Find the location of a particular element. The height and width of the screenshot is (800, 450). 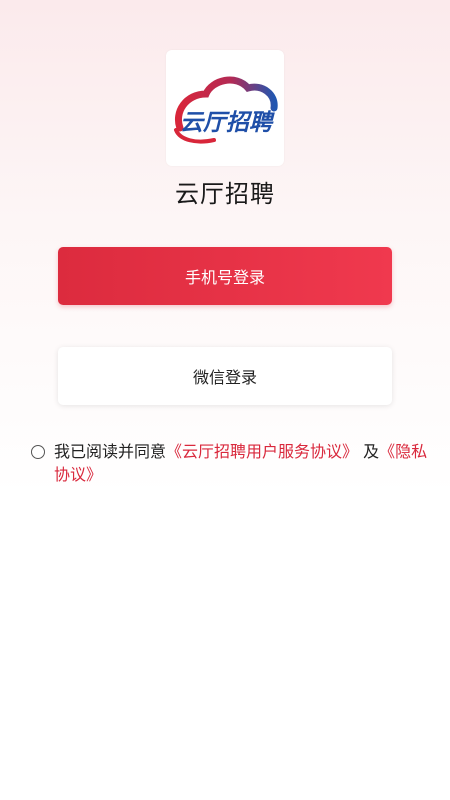

wechat-login-button: 微信登录 is located at coordinates (225, 376).